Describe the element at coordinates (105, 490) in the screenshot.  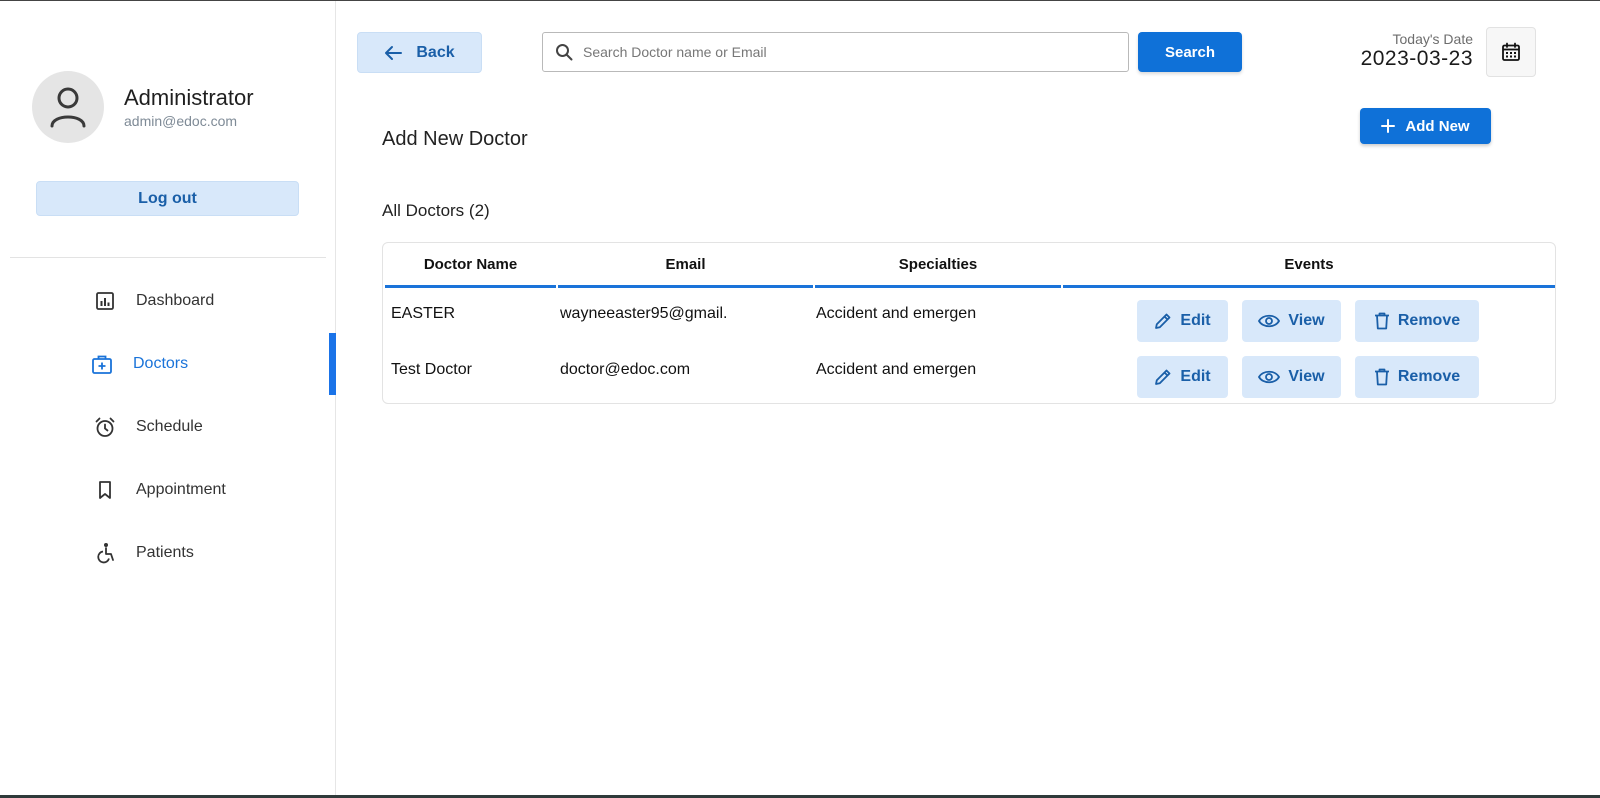
I see `bookmark-icon` at that location.